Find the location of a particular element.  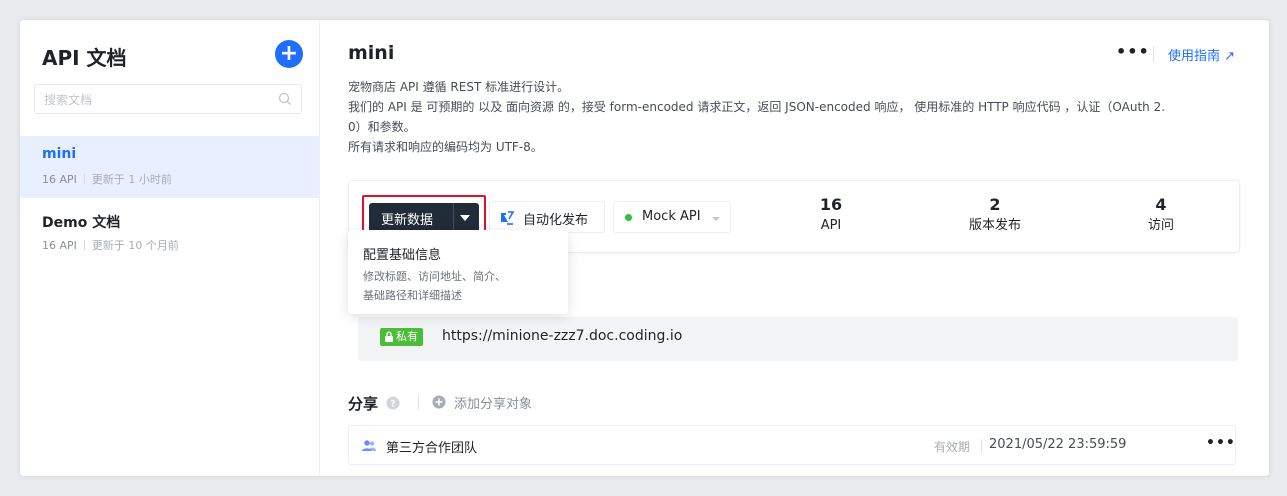

update-dropdown-menu: 配置基础信息 修改标题、访问地址、简介、 基础路径和详细描述 is located at coordinates (458, 272).